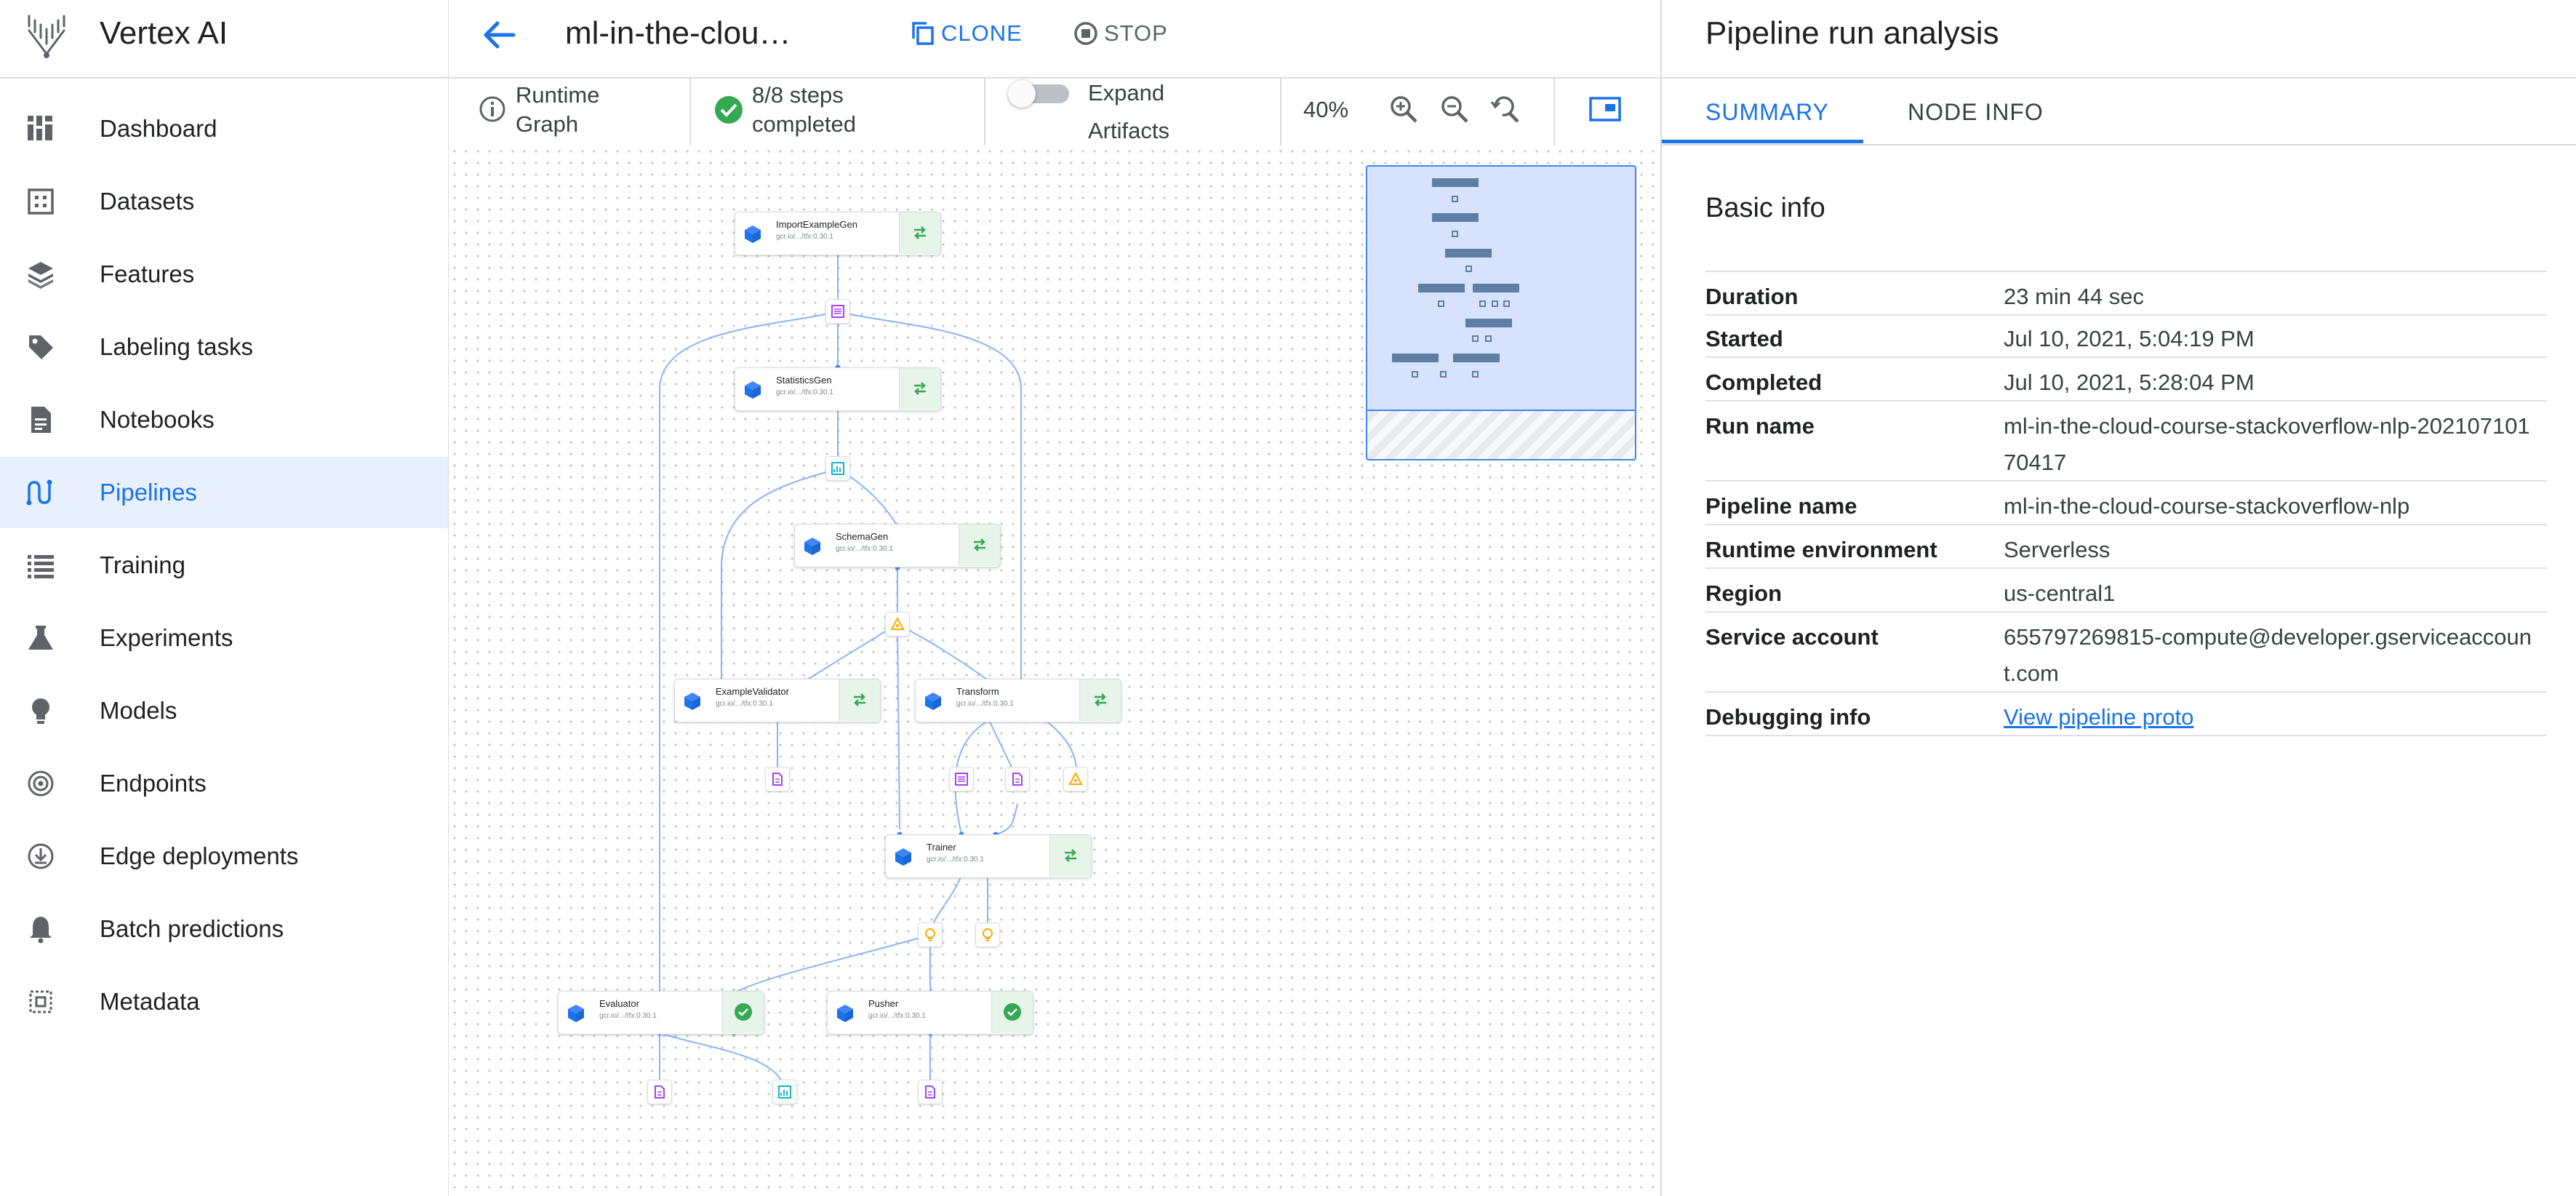 The width and height of the screenshot is (2576, 1196). Describe the element at coordinates (40, 711) in the screenshot. I see `lightbulb-icon` at that location.